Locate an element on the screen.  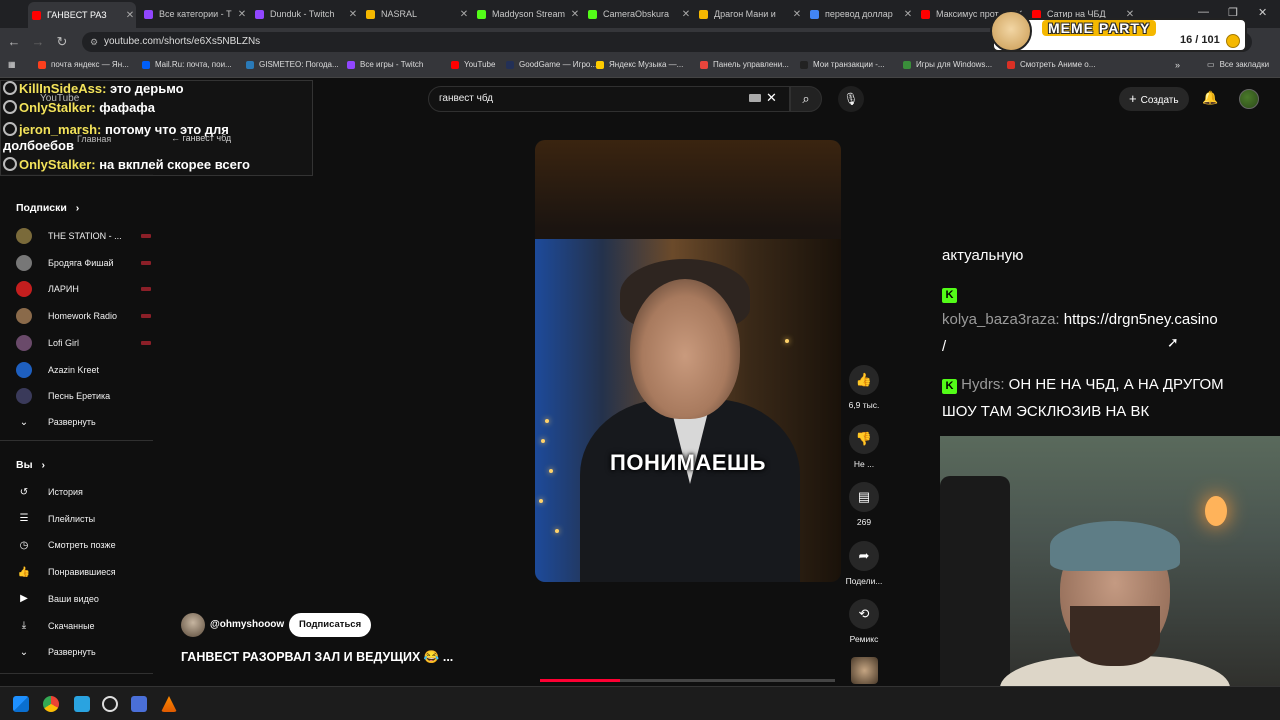
sidebar-subscription-item: Бродяга Фишай is located at coordinates (83, 263).